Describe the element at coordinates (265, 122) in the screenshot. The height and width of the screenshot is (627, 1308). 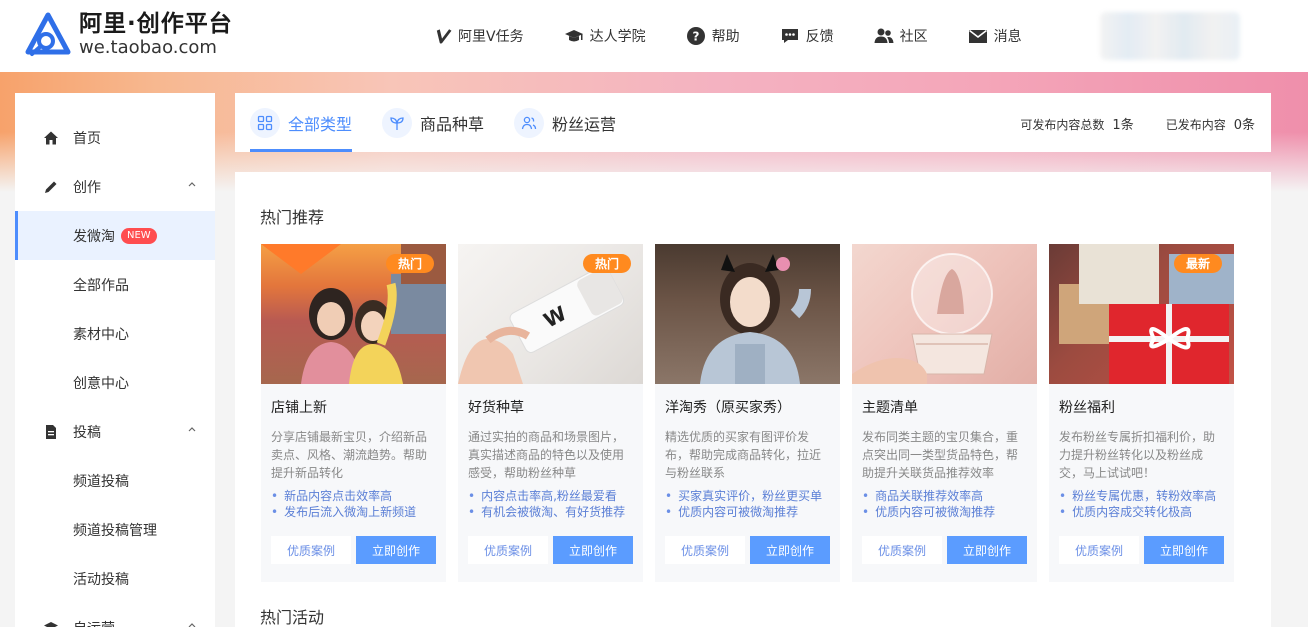
I see `grid-icon` at that location.